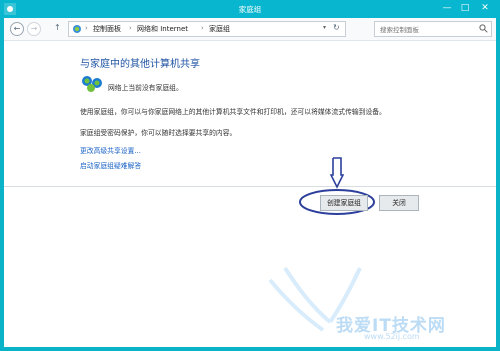 The width and height of the screenshot is (500, 351). I want to click on refresh-icon: ↻, so click(336, 27).